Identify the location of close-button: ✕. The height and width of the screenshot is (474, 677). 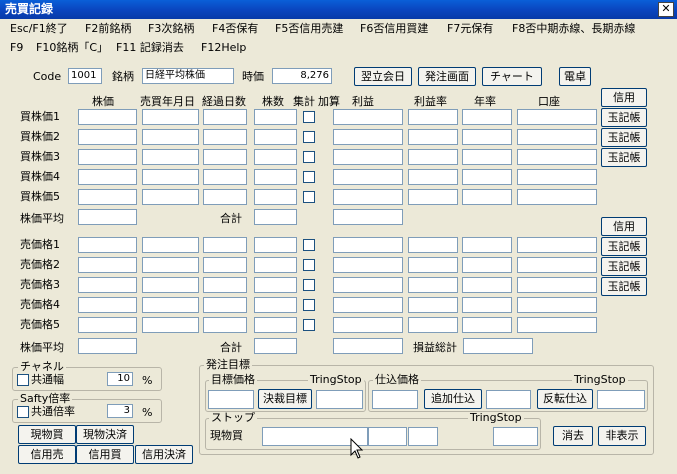
(666, 9).